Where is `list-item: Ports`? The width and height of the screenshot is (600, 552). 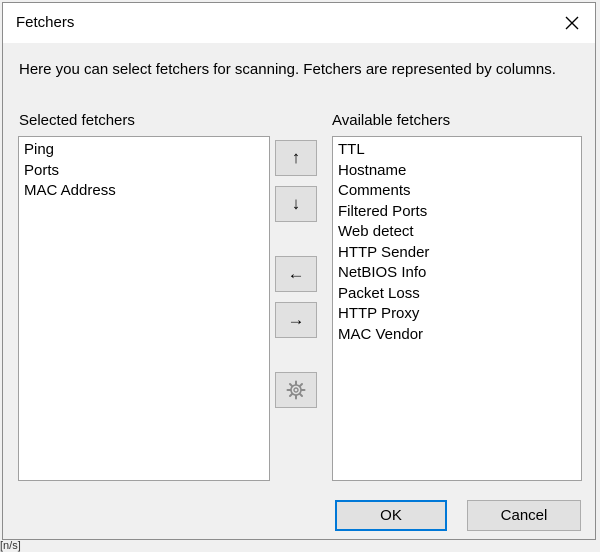 list-item: Ports is located at coordinates (146, 171).